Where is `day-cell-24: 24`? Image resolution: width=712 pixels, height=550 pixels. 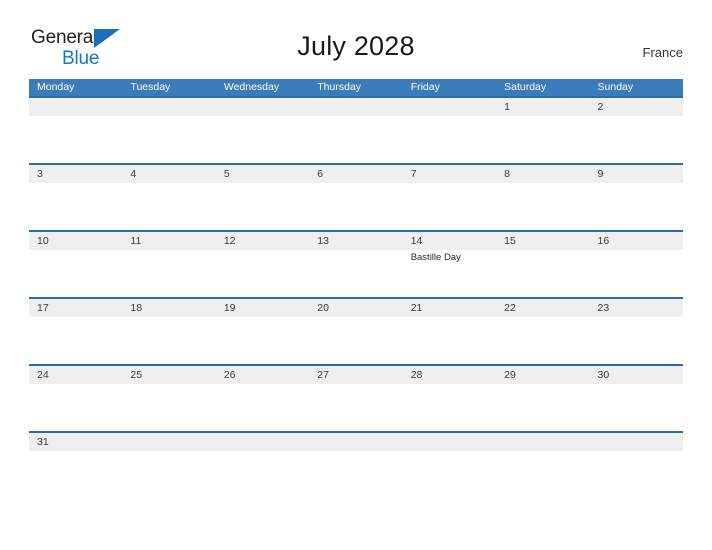
day-cell-24: 24 is located at coordinates (76, 398).